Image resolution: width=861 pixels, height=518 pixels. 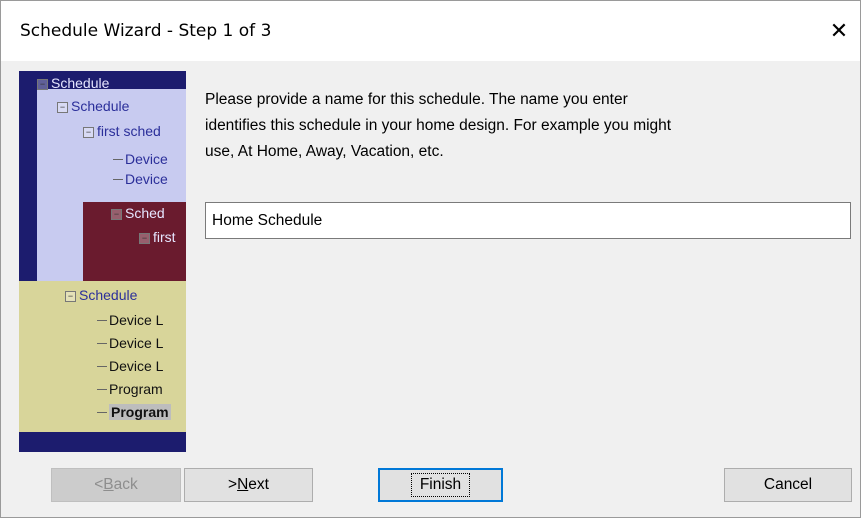 What do you see at coordinates (130, 389) in the screenshot?
I see `tree-node: Program` at bounding box center [130, 389].